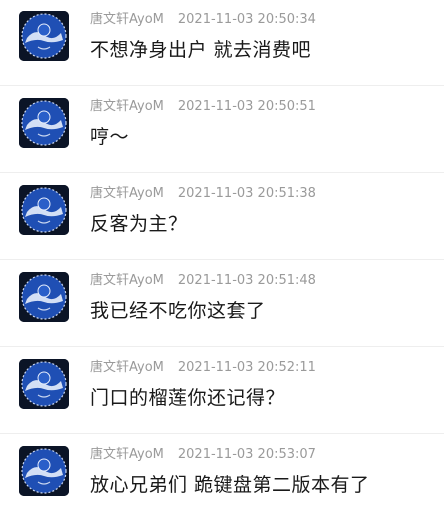 This screenshot has width=444, height=509. I want to click on timestamp: 2021-11-03 20:52:11, so click(246, 367).